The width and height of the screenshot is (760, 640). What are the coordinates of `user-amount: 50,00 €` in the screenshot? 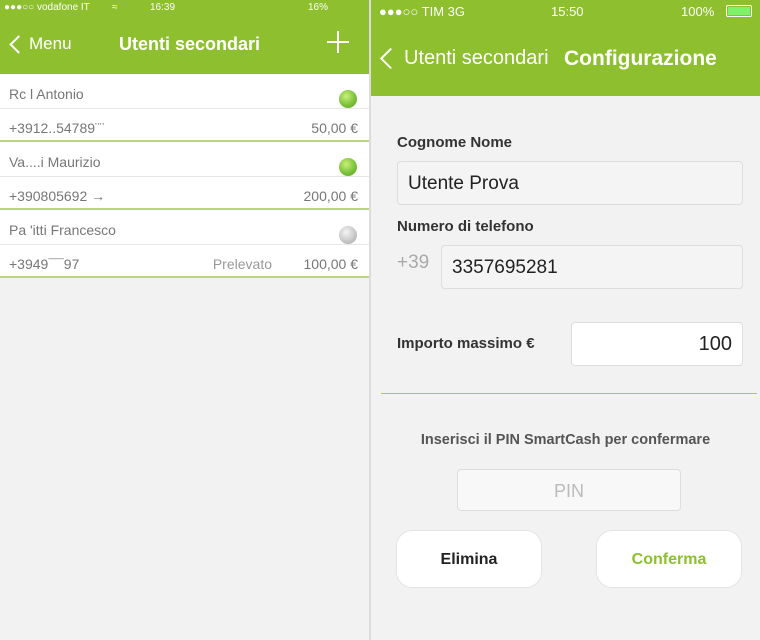 It's located at (334, 128).